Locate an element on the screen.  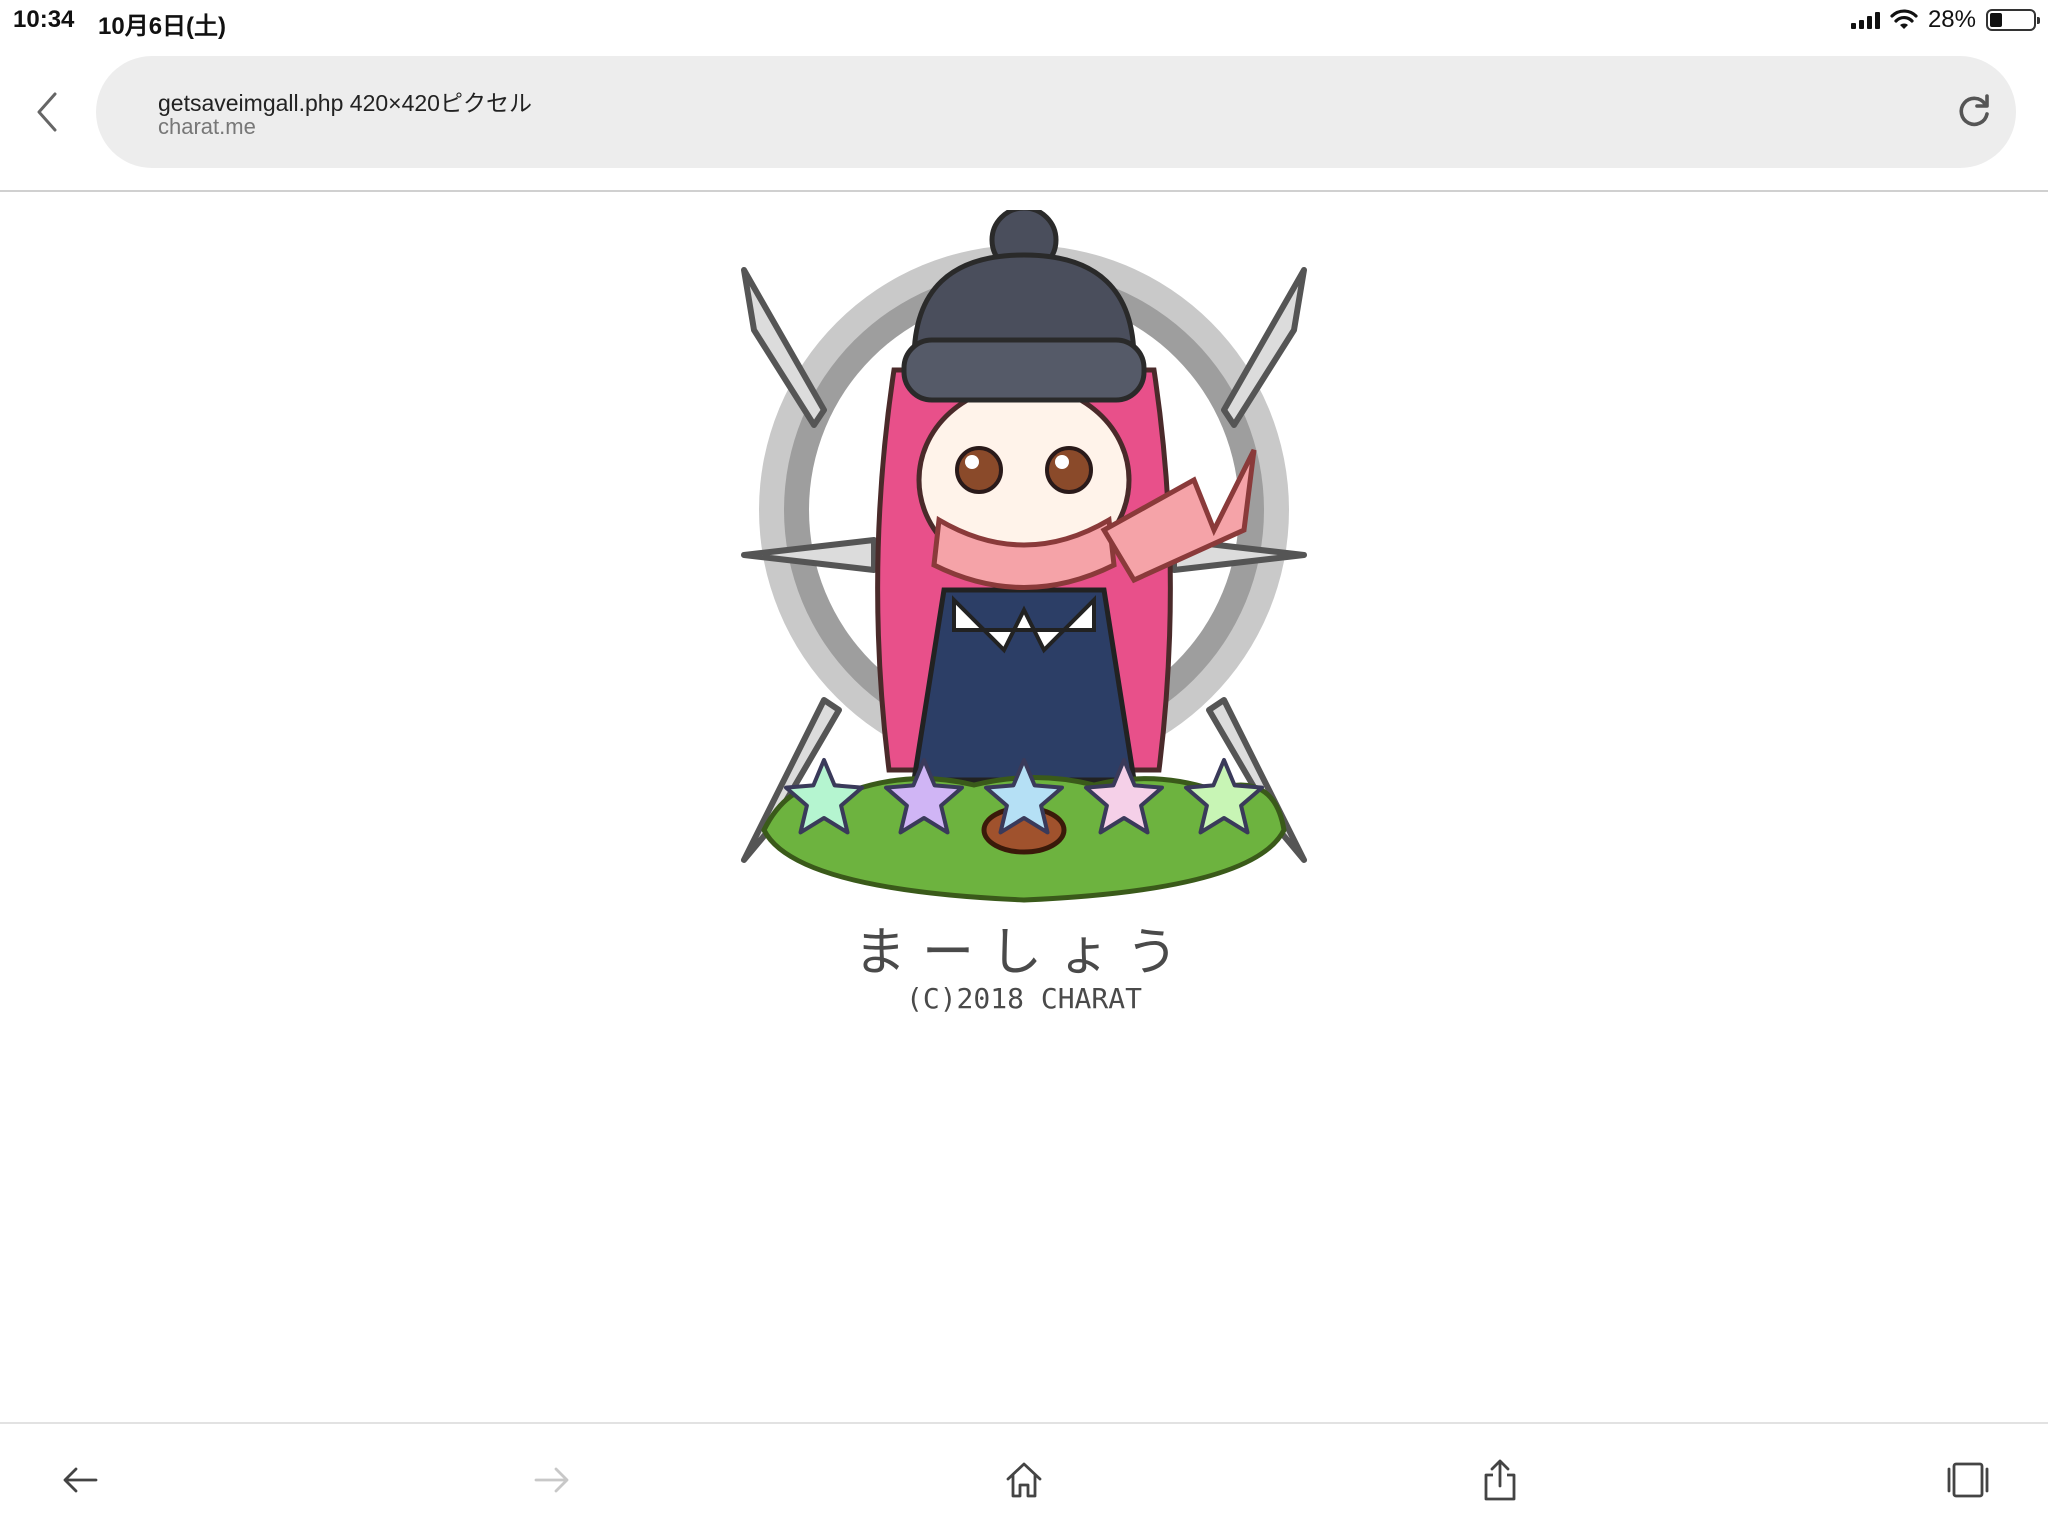
back-nav-button is located at coordinates (80, 1480).